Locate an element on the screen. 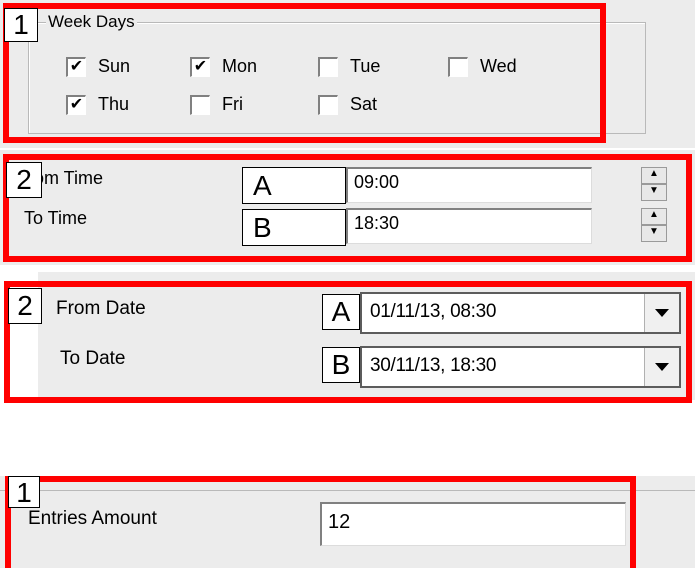  entries-highlight is located at coordinates (320, 522).